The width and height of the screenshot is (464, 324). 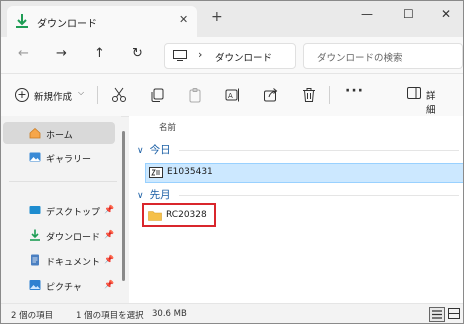 What do you see at coordinates (35, 133) in the screenshot?
I see `home-icon` at bounding box center [35, 133].